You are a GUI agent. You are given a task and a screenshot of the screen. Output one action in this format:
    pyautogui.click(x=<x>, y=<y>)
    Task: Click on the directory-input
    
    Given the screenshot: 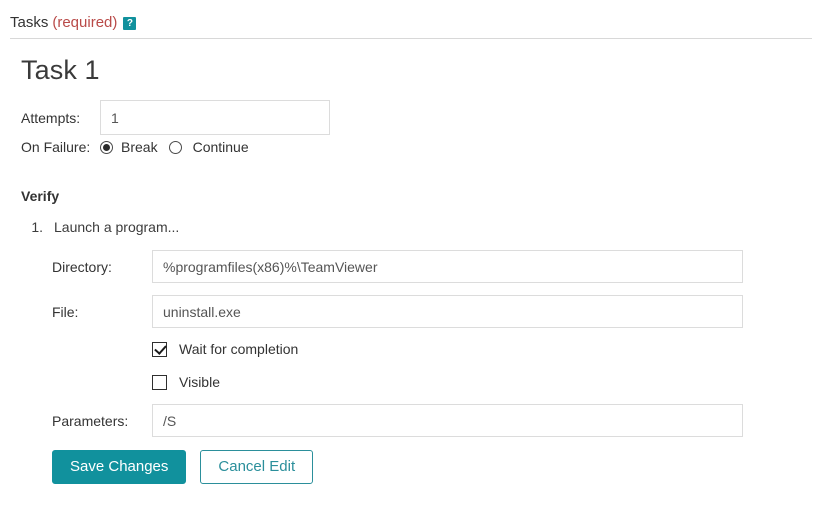 What is the action you would take?
    pyautogui.click(x=447, y=266)
    